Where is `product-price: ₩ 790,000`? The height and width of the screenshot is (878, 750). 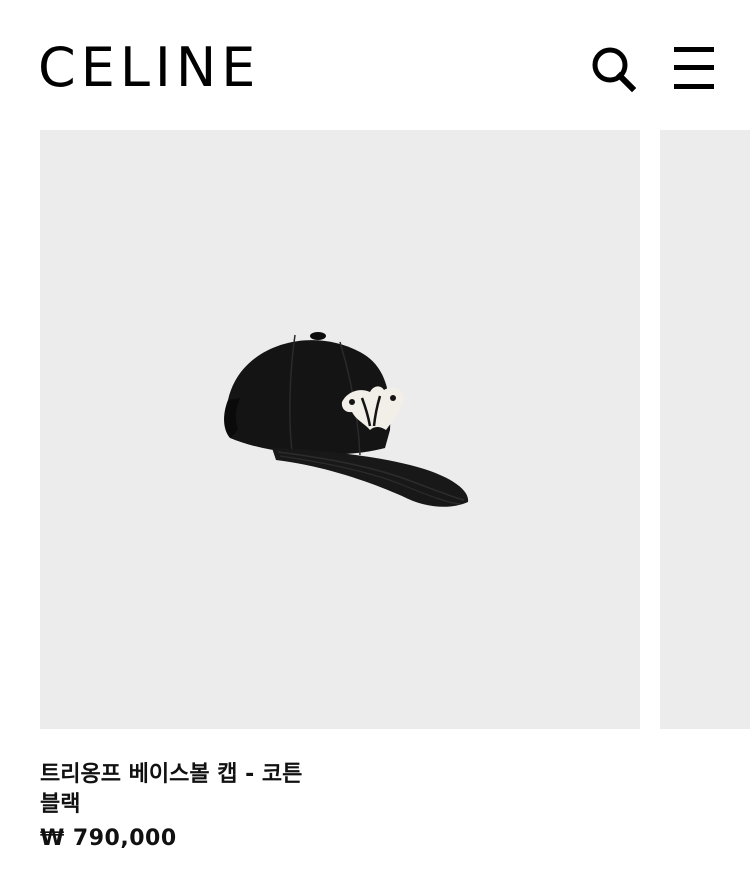 product-price: ₩ 790,000 is located at coordinates (108, 838).